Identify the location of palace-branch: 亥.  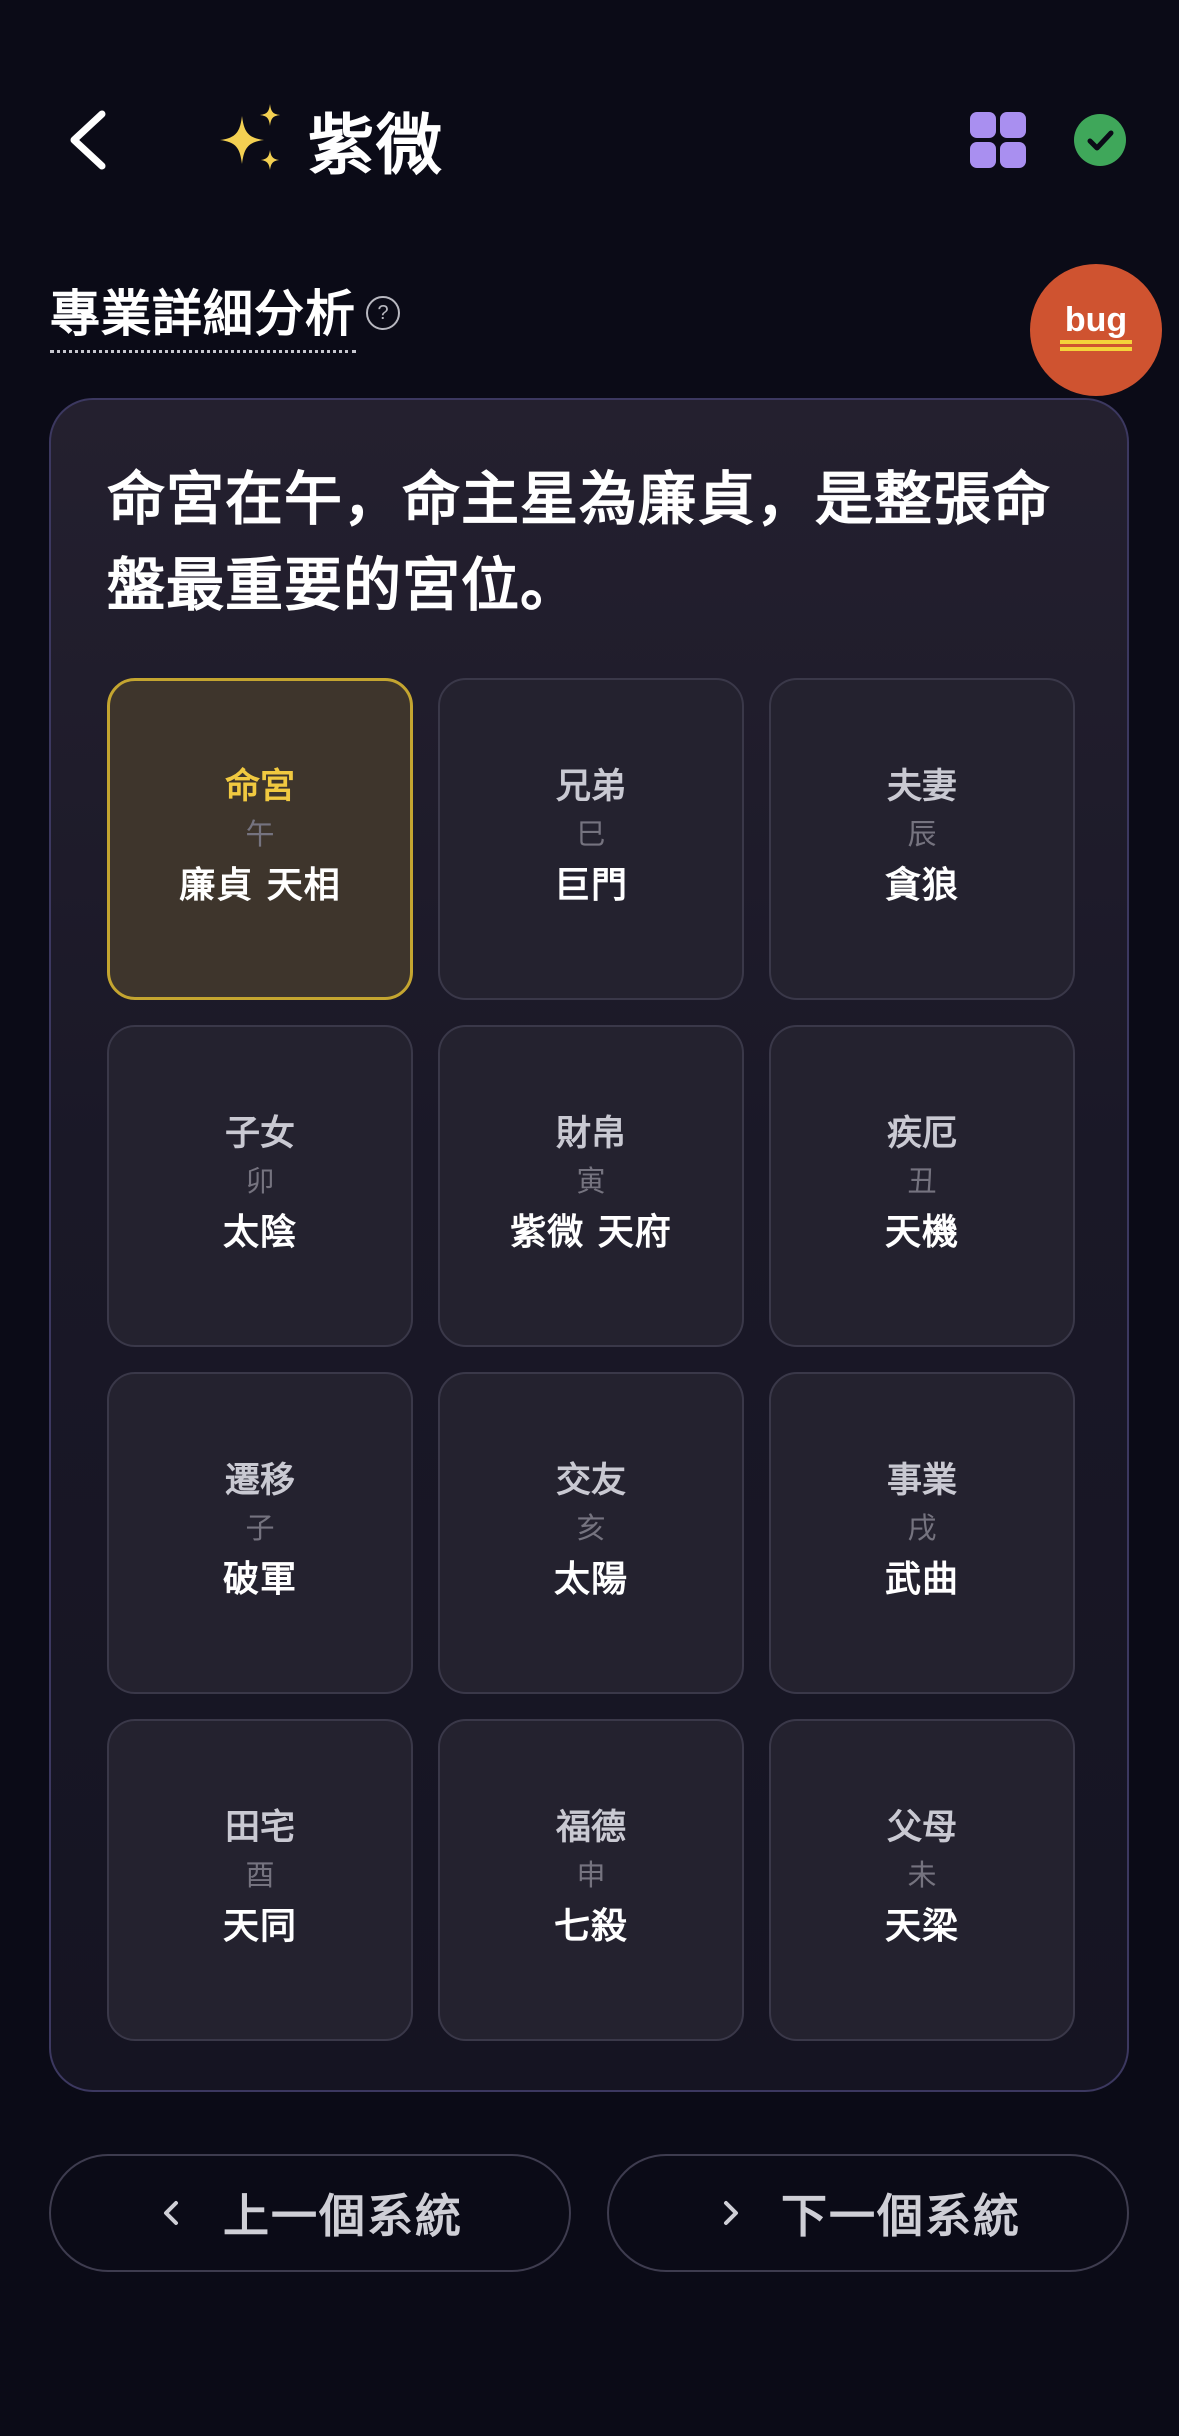
(591, 1528).